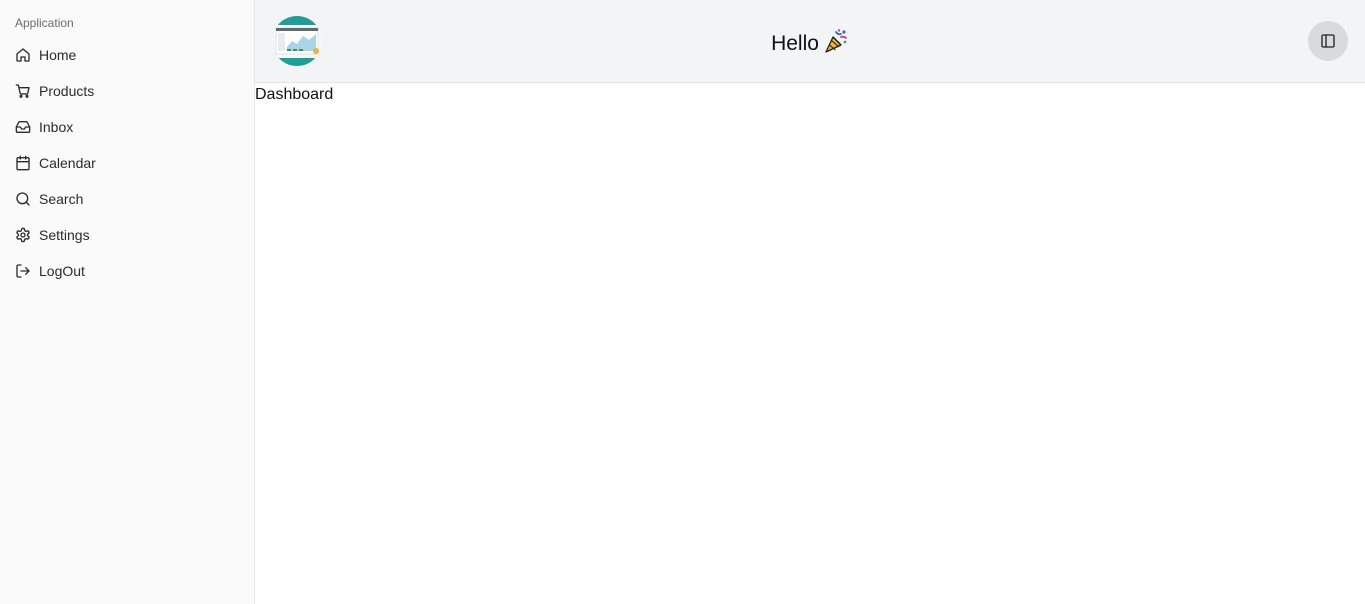  I want to click on logout-icon, so click(23, 271).